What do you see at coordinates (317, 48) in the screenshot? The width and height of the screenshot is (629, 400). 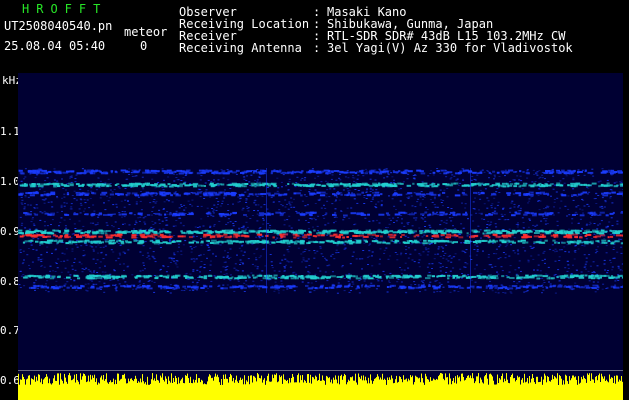 I see `colon: :` at bounding box center [317, 48].